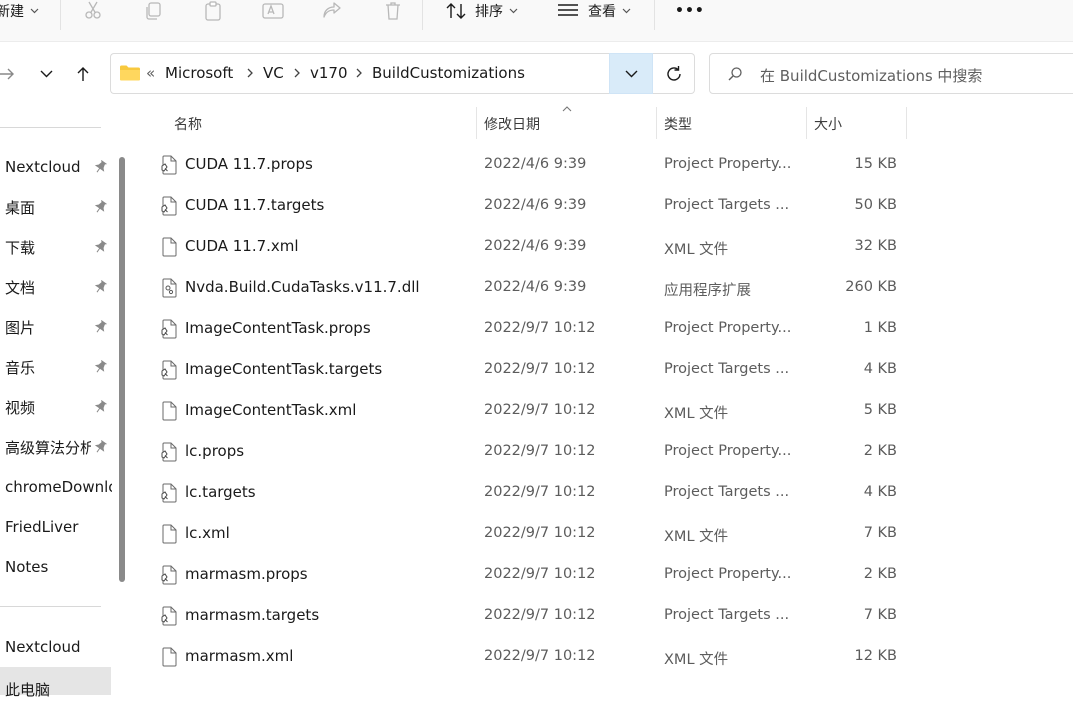  I want to click on new-button: 新建, so click(19, 11).